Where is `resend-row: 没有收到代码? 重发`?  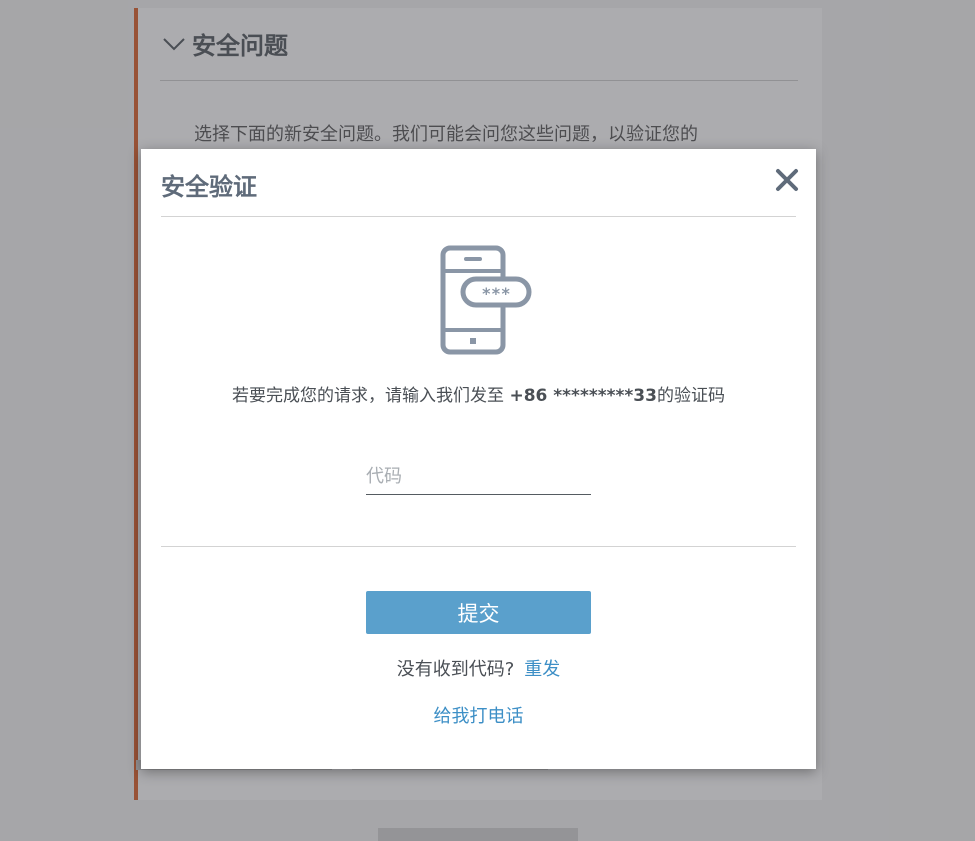 resend-row: 没有收到代码? 重发 is located at coordinates (478, 668).